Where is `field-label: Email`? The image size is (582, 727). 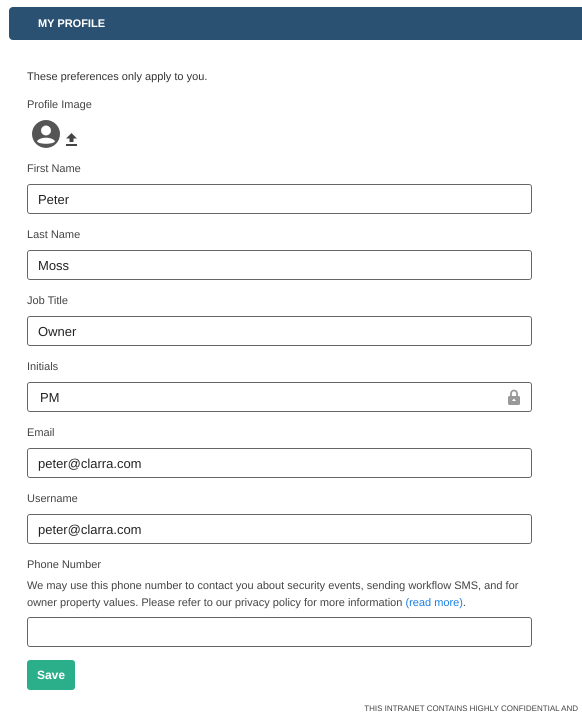
field-label: Email is located at coordinates (41, 433).